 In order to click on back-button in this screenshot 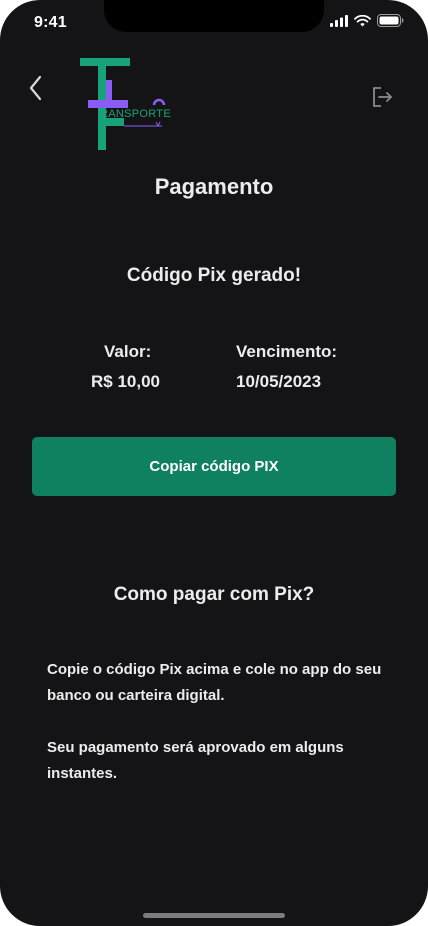, I will do `click(36, 88)`.